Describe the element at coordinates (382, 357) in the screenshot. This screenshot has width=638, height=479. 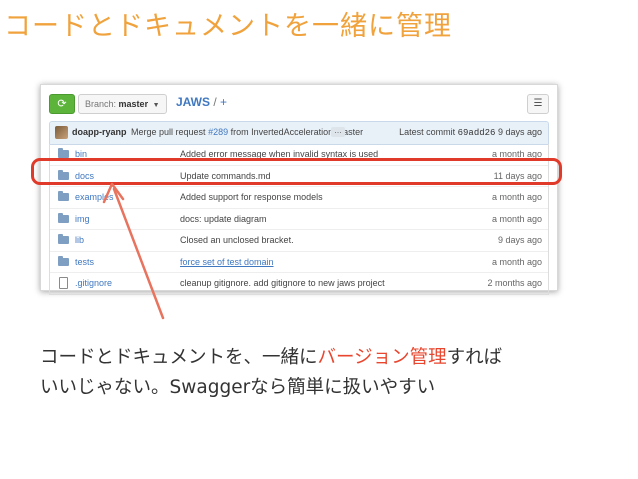
I see `caption-highlight: バージョン管理` at that location.